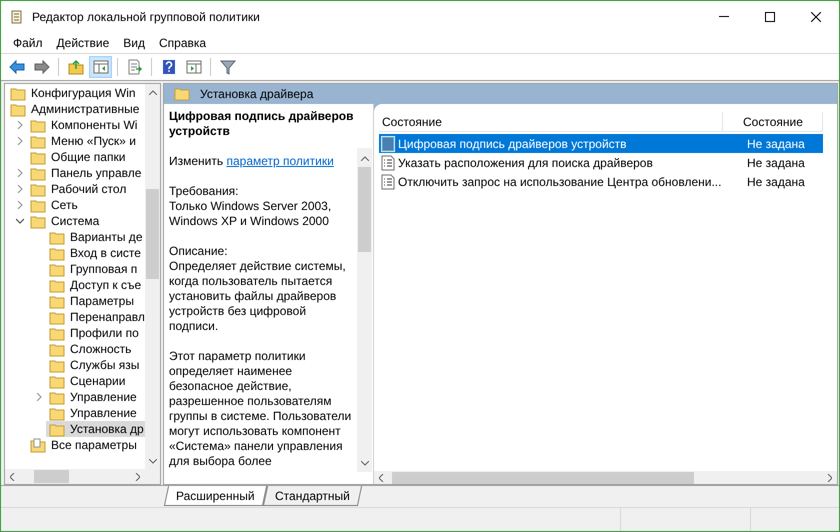  I want to click on tree-item: Параметры, so click(91, 301).